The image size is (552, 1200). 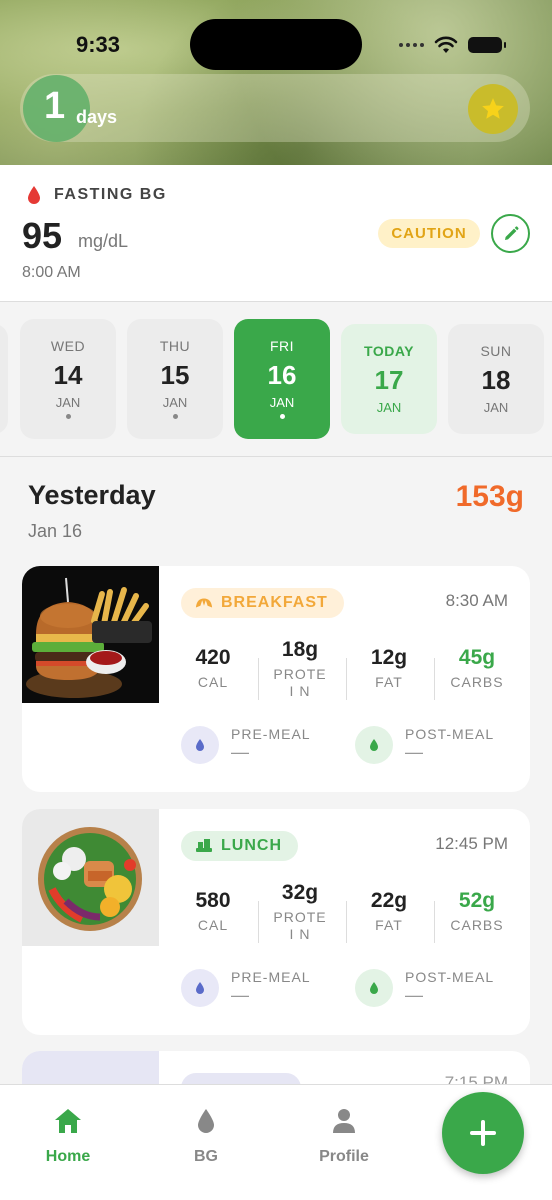 I want to click on fasting-bg-value: 95, so click(x=42, y=235).